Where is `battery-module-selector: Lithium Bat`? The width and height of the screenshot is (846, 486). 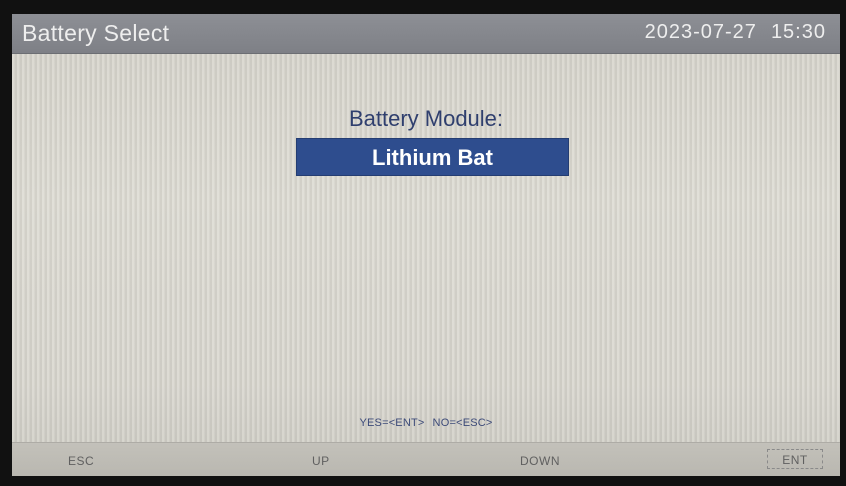 battery-module-selector: Lithium Bat is located at coordinates (432, 157).